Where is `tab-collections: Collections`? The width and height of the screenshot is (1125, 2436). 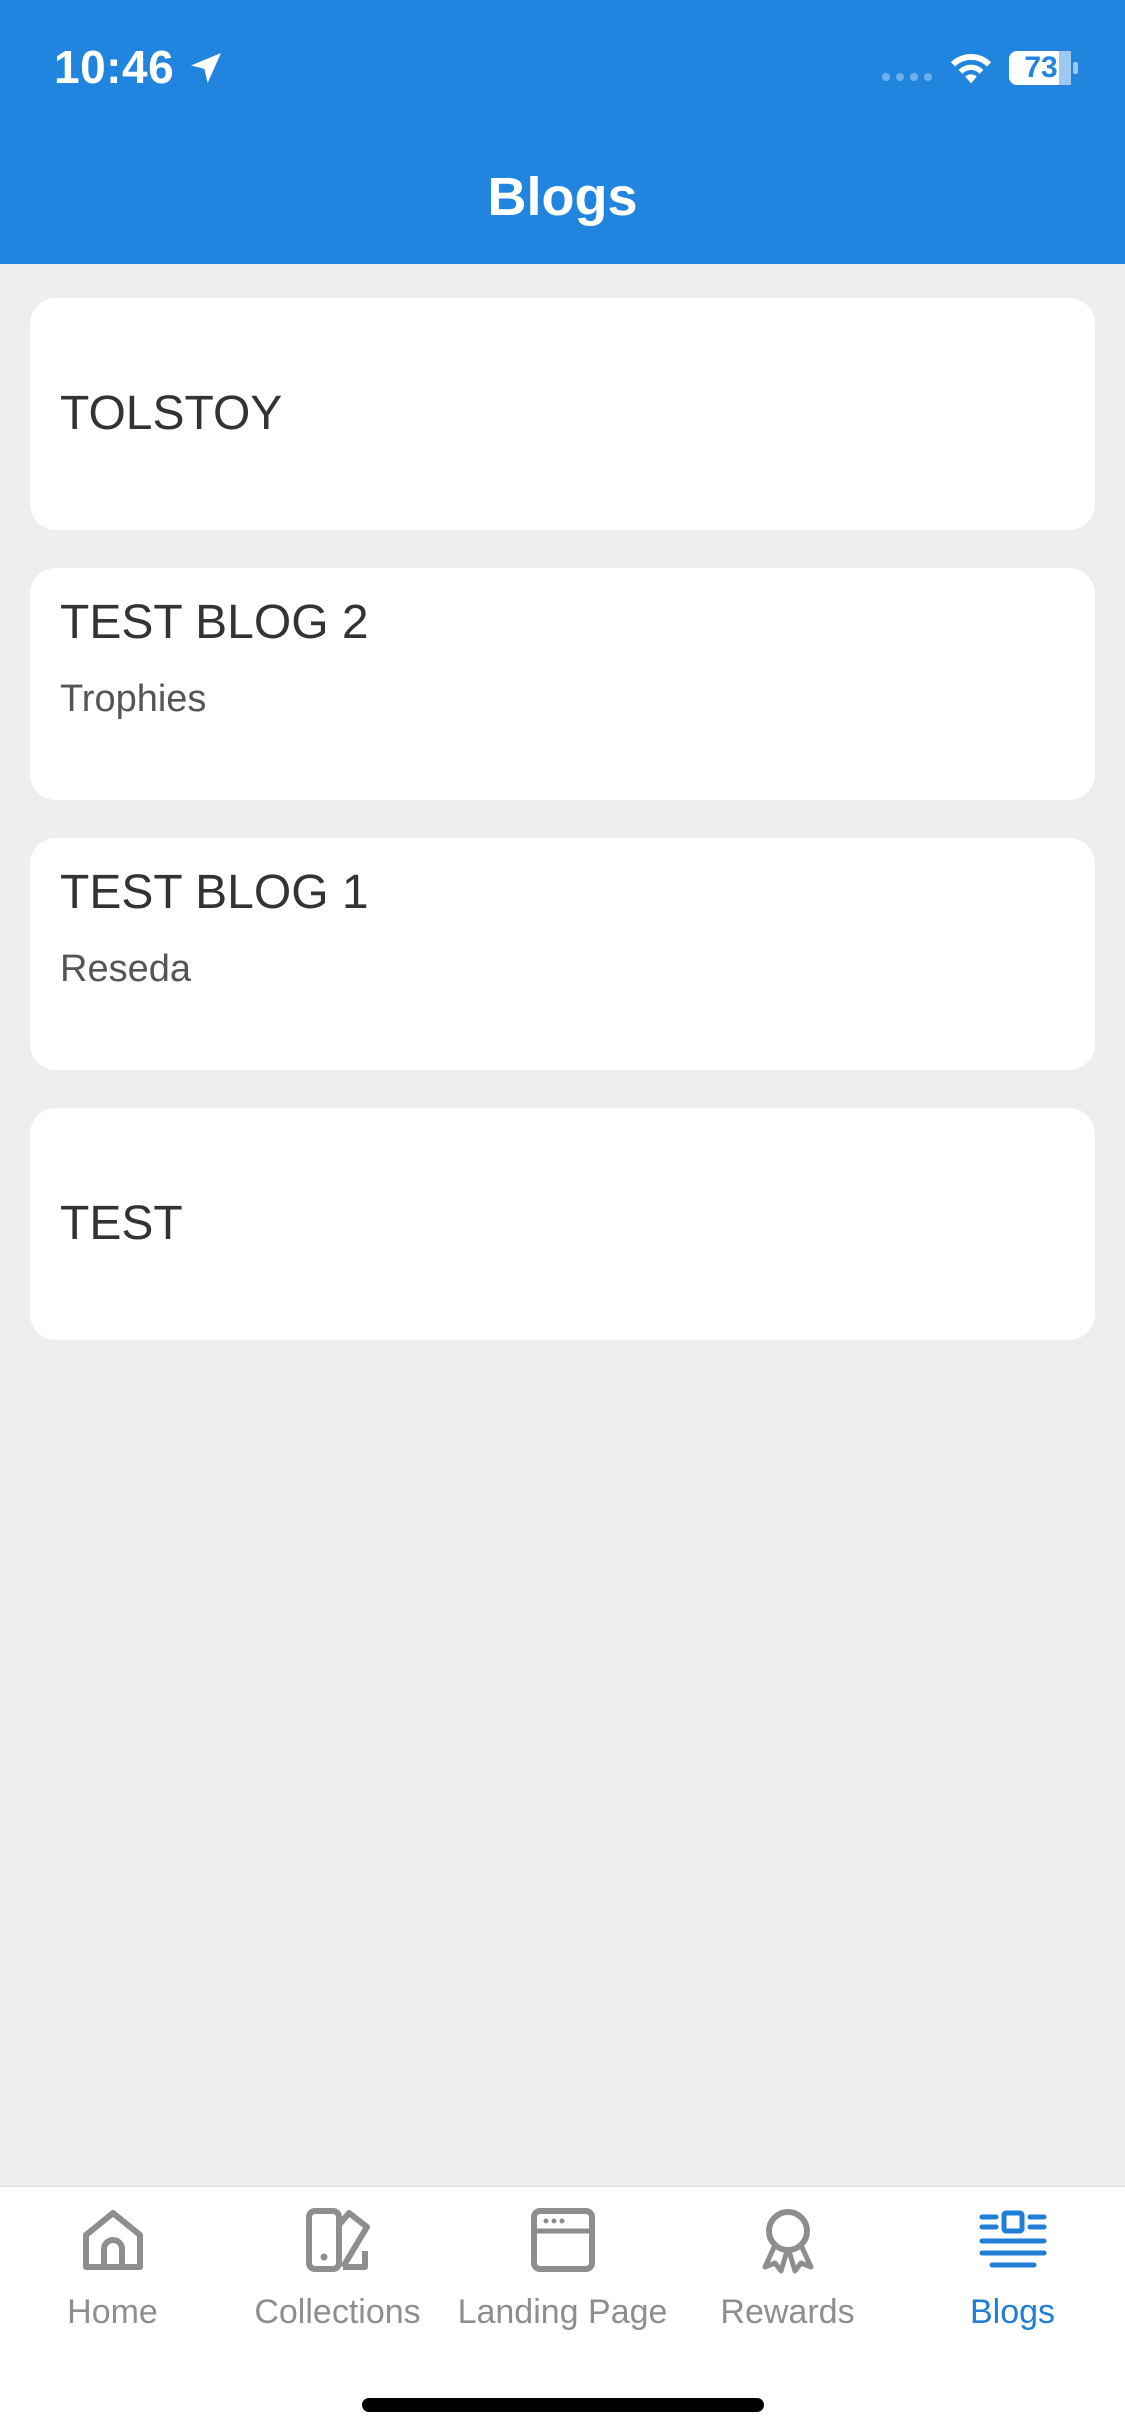
tab-collections: Collections is located at coordinates (337, 2267).